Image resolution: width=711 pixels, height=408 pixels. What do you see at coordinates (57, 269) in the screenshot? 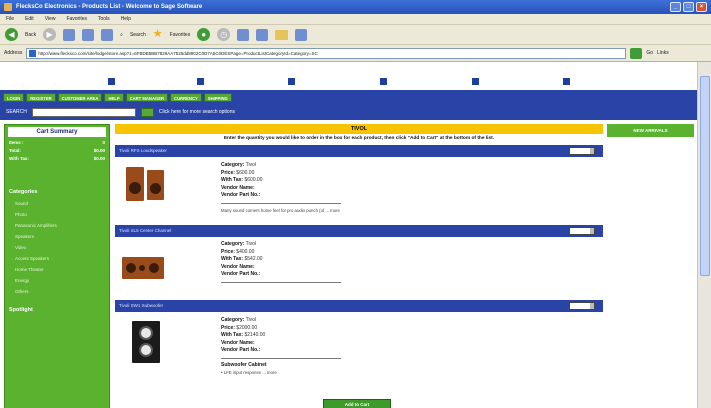
I see `category-link: Home Theater` at bounding box center [57, 269].